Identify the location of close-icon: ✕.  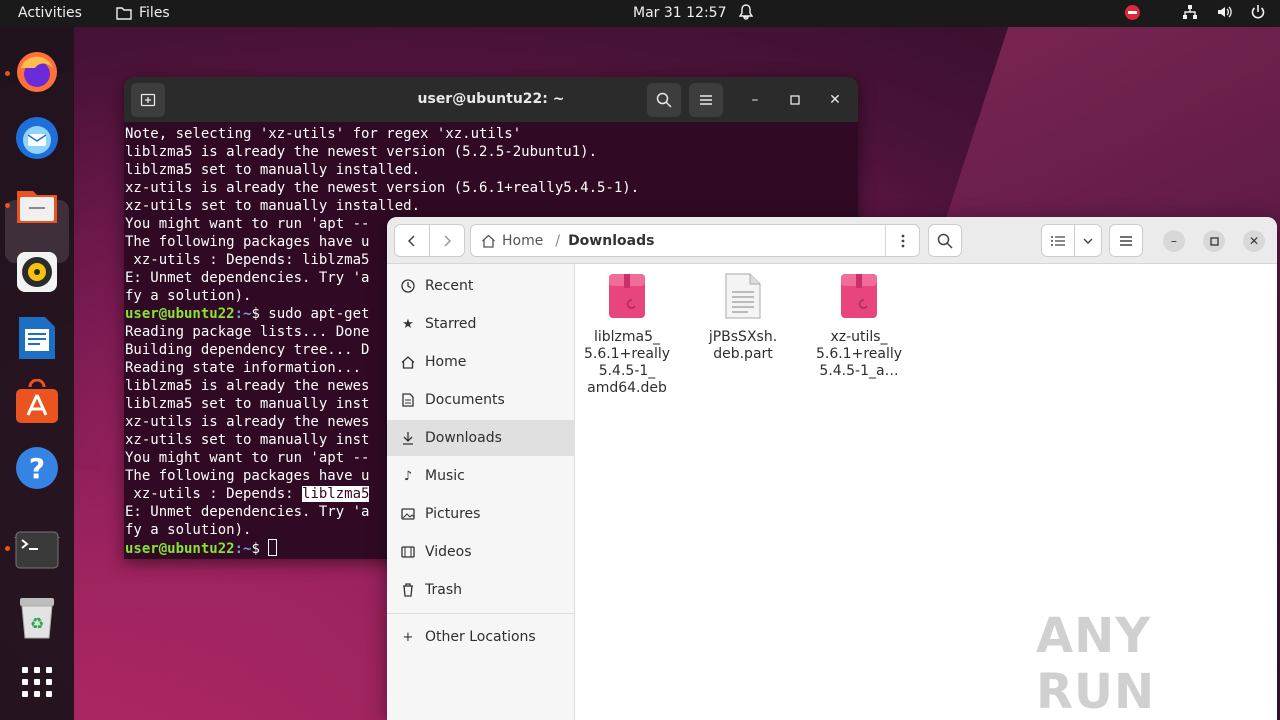
(835, 100).